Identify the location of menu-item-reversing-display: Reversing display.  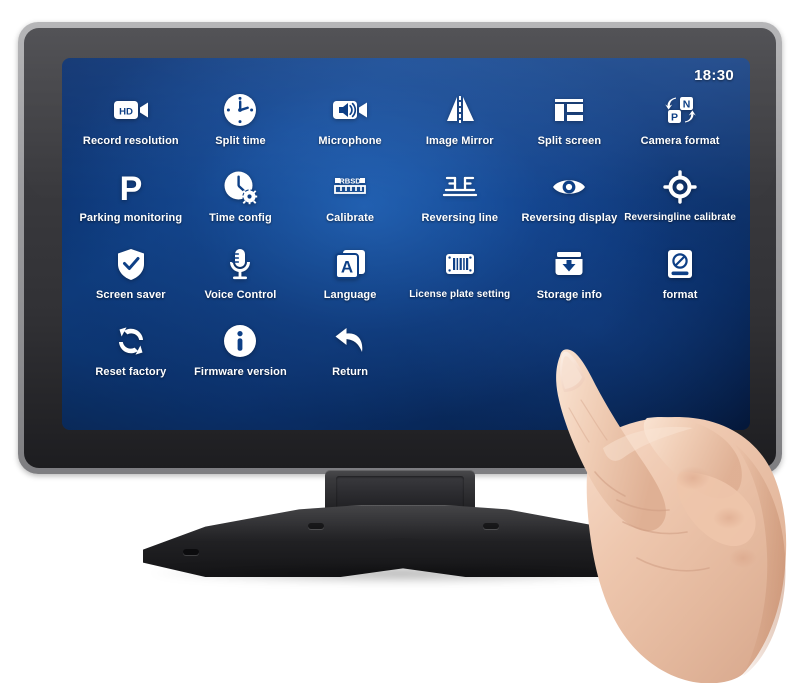
(570, 203).